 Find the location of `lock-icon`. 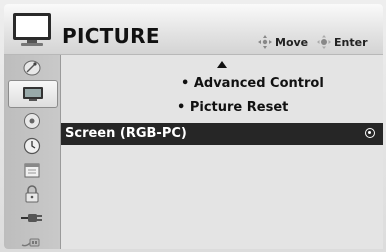

lock-icon is located at coordinates (32, 193).